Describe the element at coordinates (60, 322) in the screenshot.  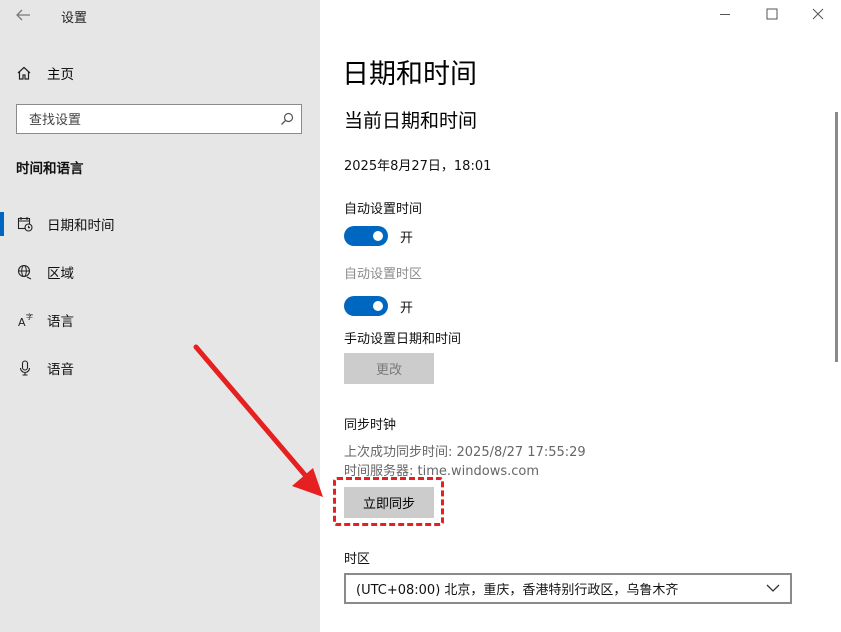
I see `sidebar-item-label: 语言` at that location.